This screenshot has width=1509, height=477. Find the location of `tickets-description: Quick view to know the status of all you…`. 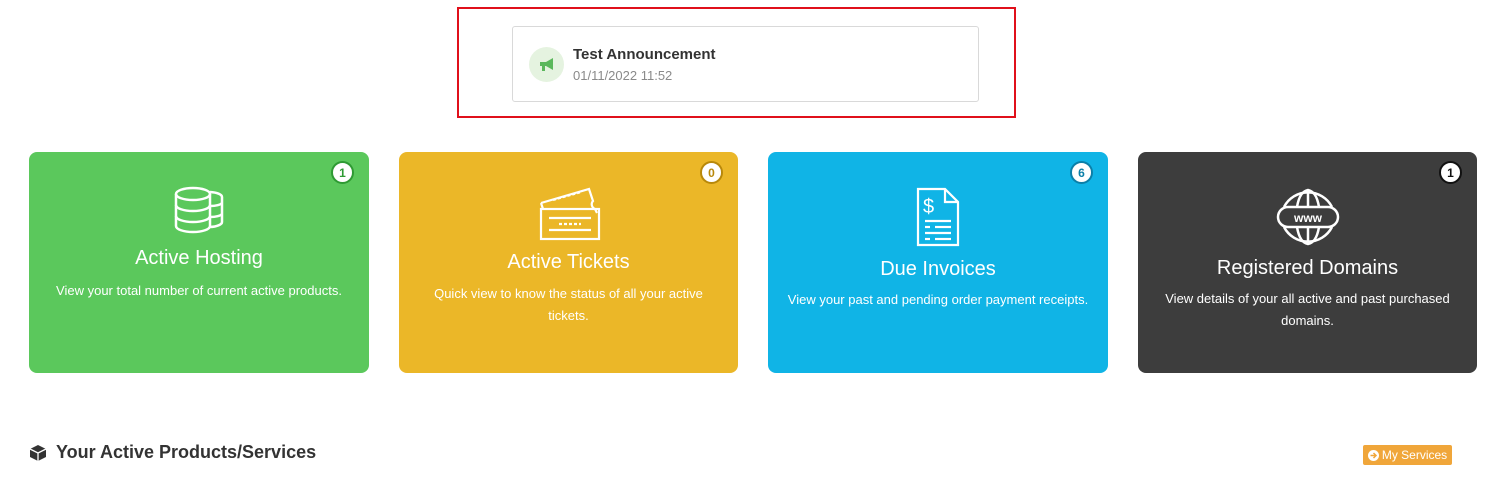

tickets-description: Quick view to know the status of all you… is located at coordinates (568, 304).